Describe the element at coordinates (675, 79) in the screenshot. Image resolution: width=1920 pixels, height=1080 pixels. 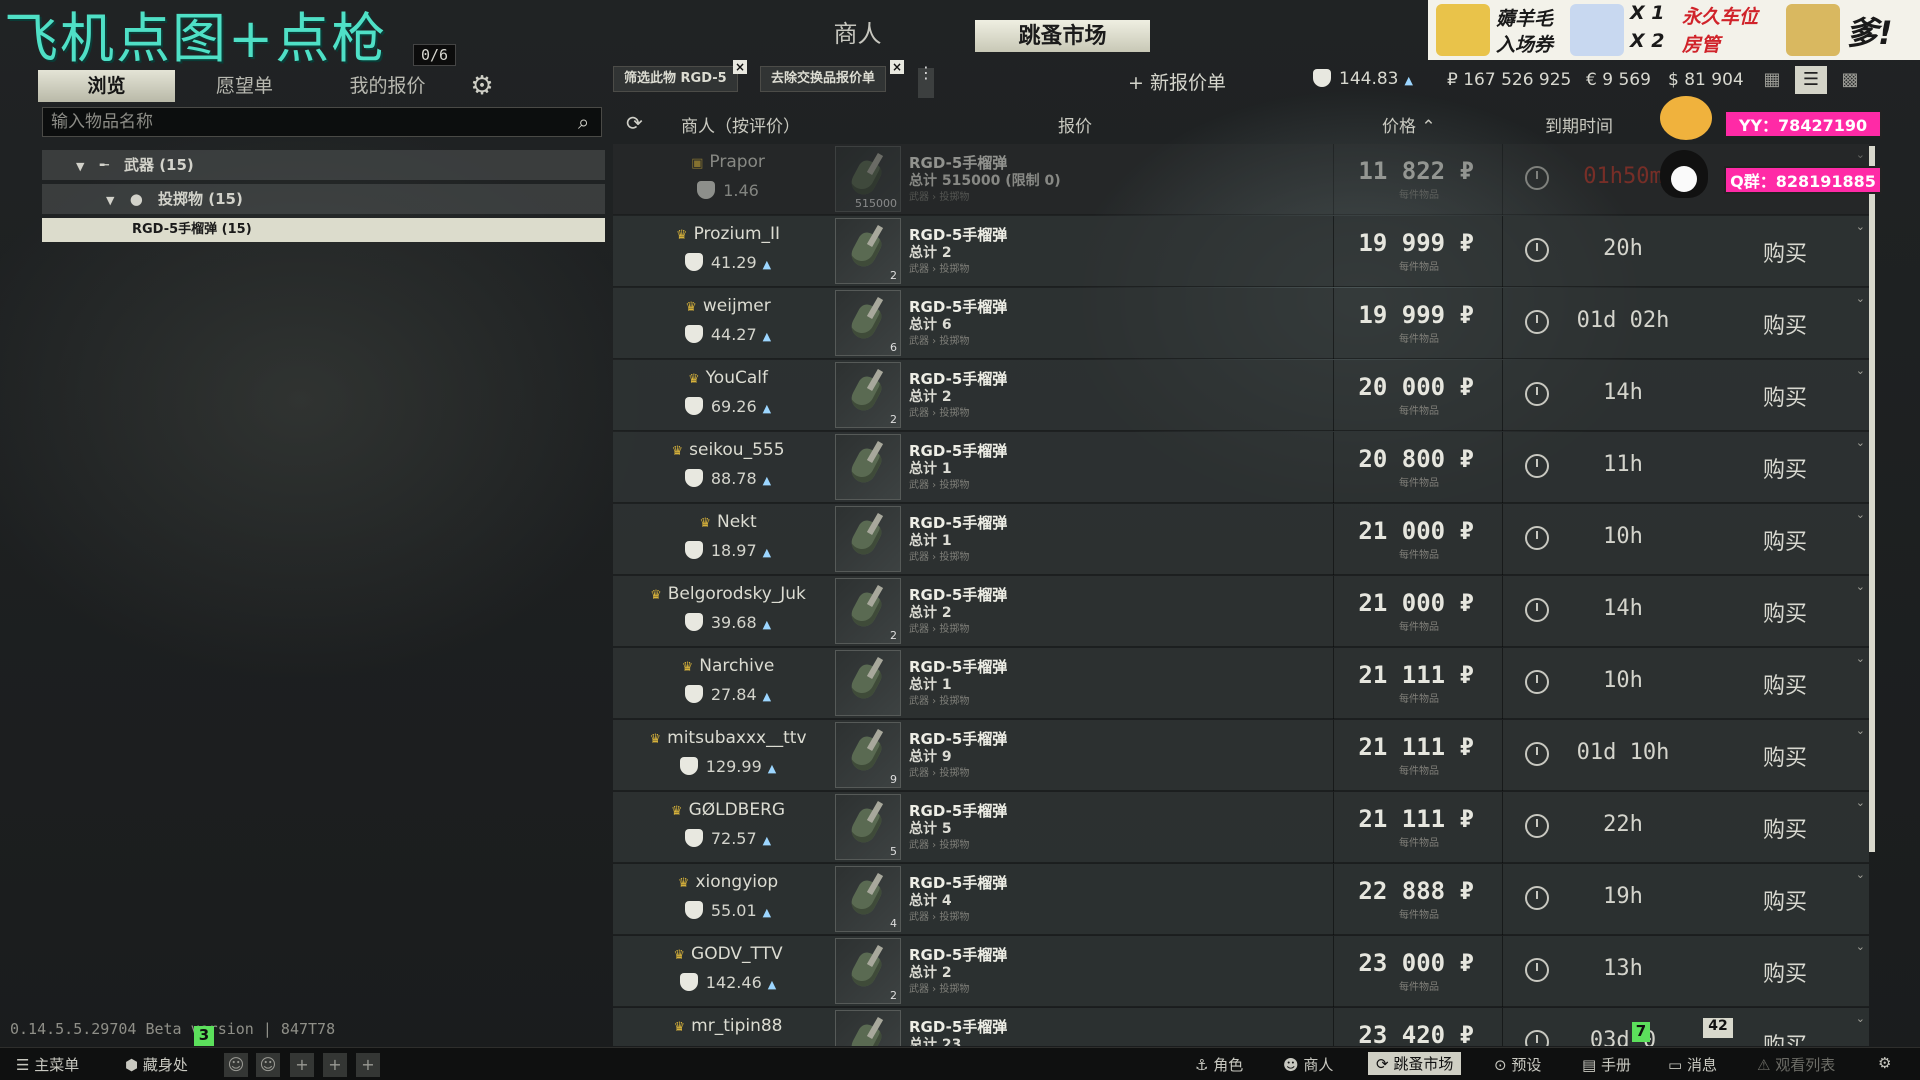
I see `filter-chip-item: 筛选此物 RGD-5` at that location.